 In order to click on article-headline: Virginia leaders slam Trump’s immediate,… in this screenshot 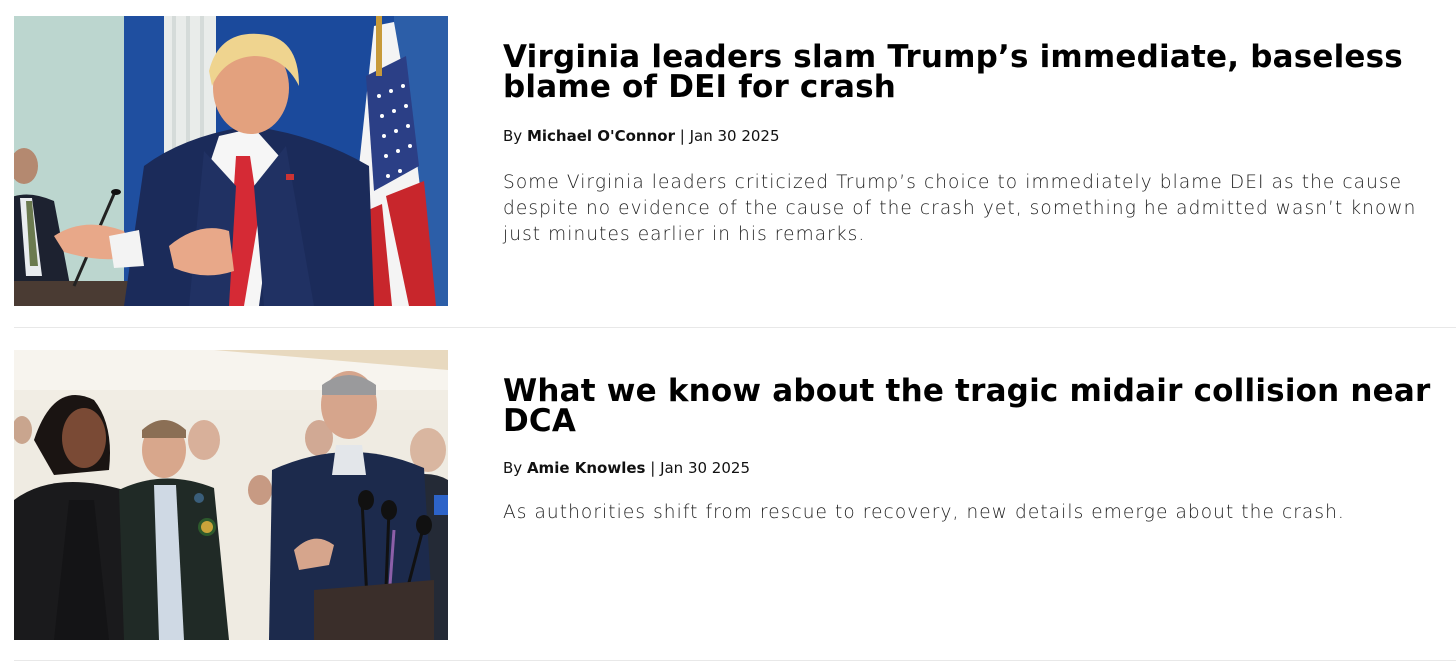, I will do `click(972, 72)`.